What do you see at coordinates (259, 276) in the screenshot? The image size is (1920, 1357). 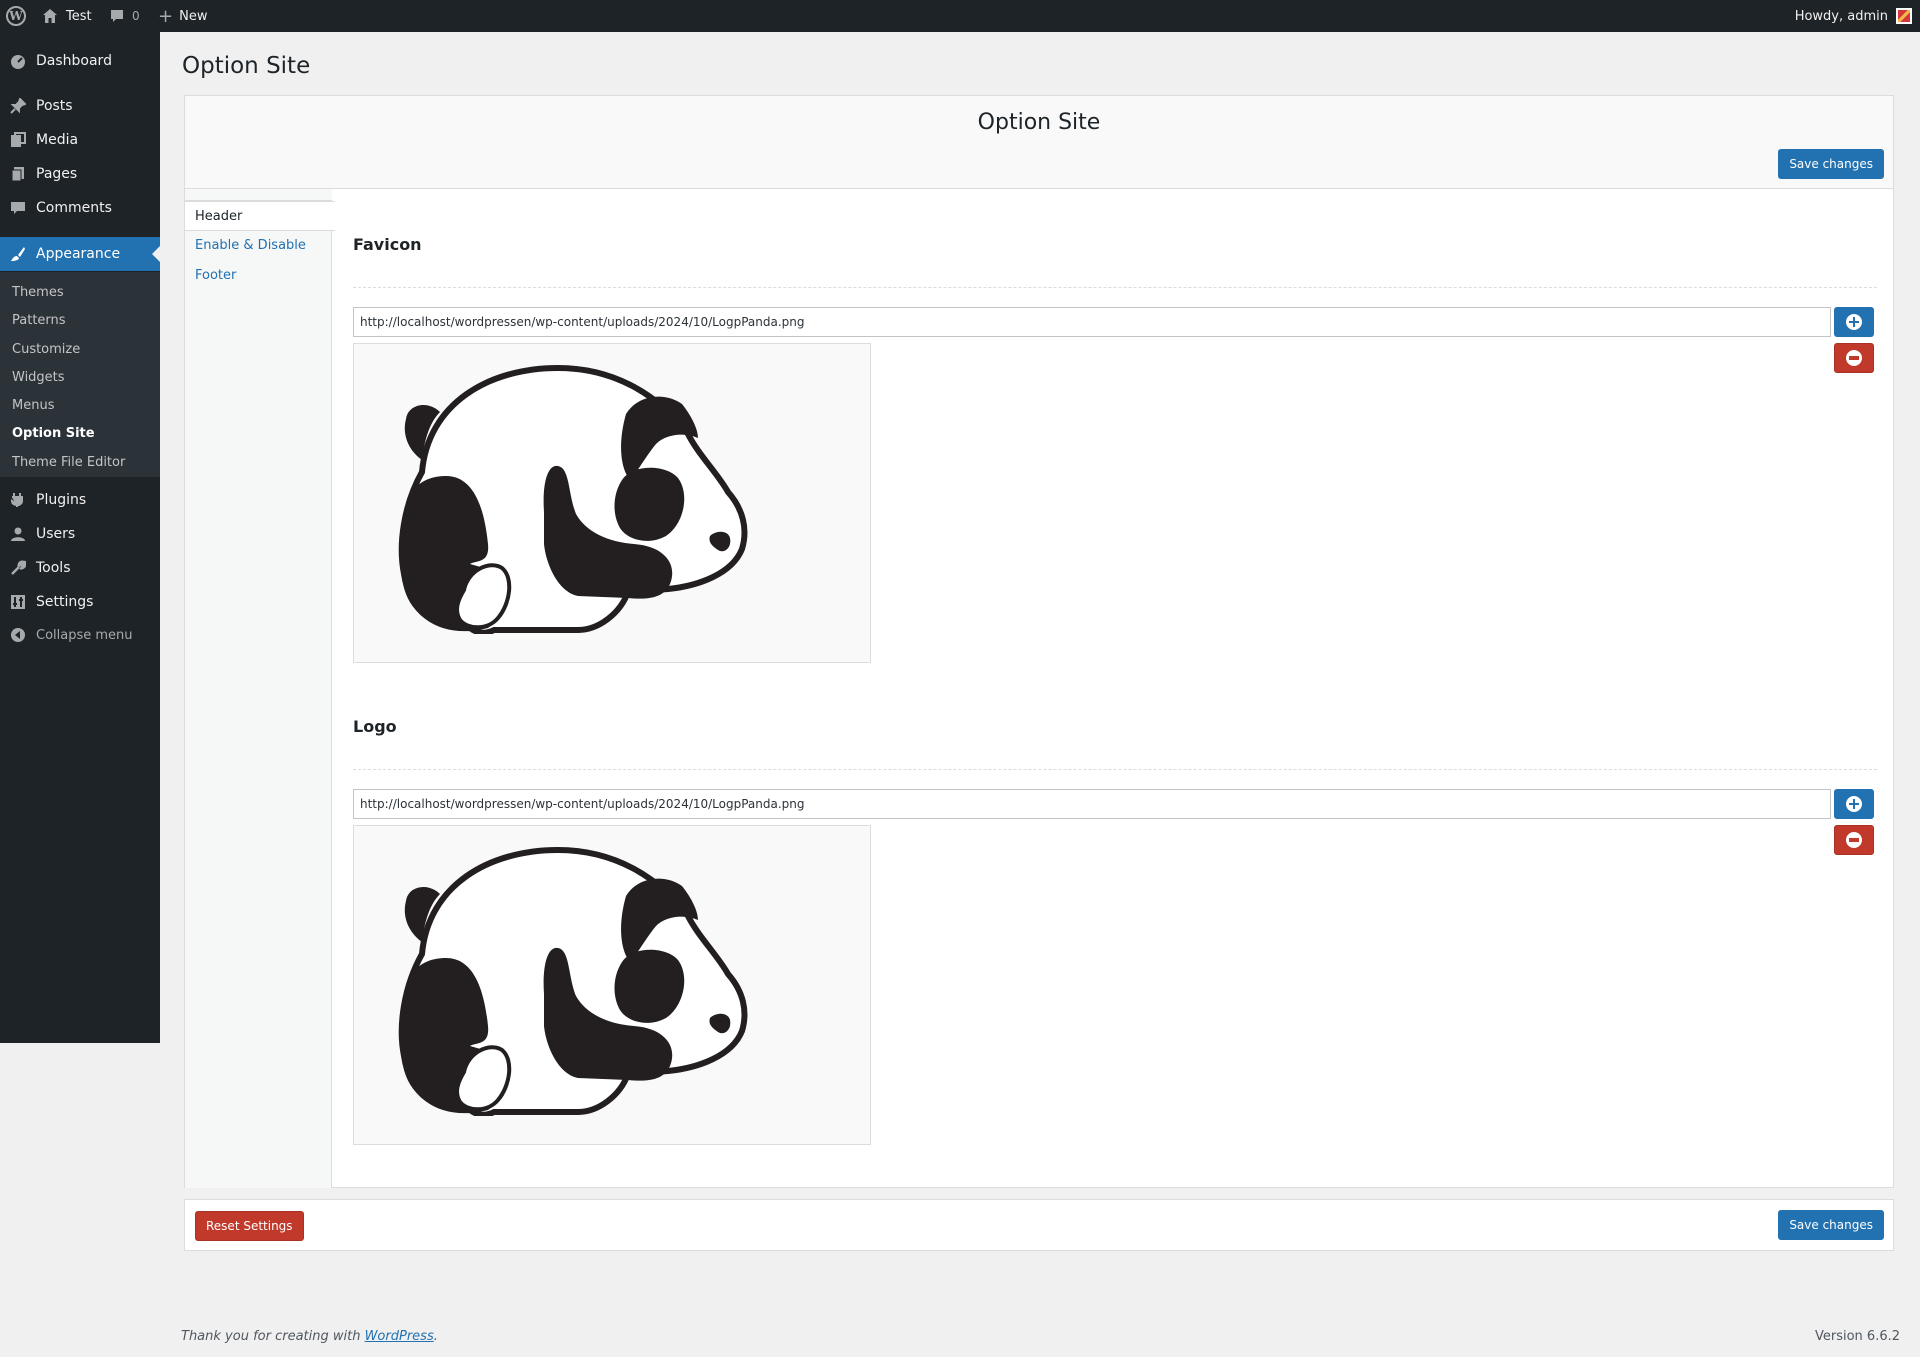 I see `tab-footer: Footer` at bounding box center [259, 276].